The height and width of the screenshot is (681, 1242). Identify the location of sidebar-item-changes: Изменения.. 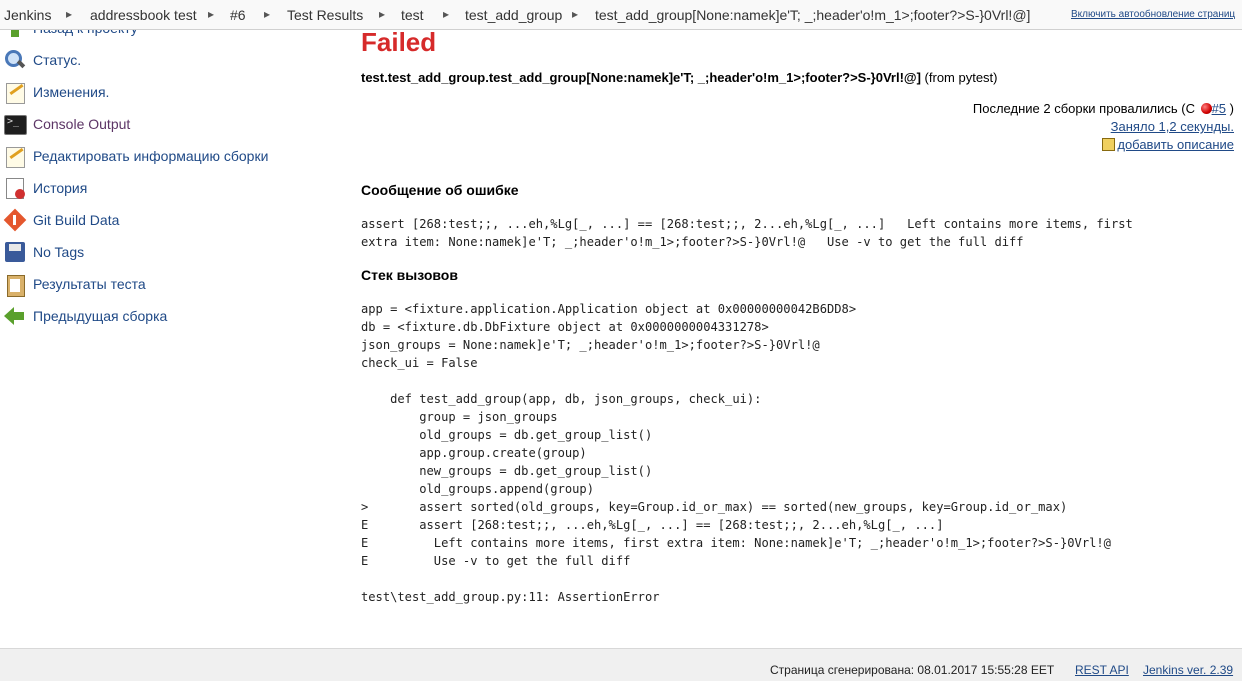
(56, 92).